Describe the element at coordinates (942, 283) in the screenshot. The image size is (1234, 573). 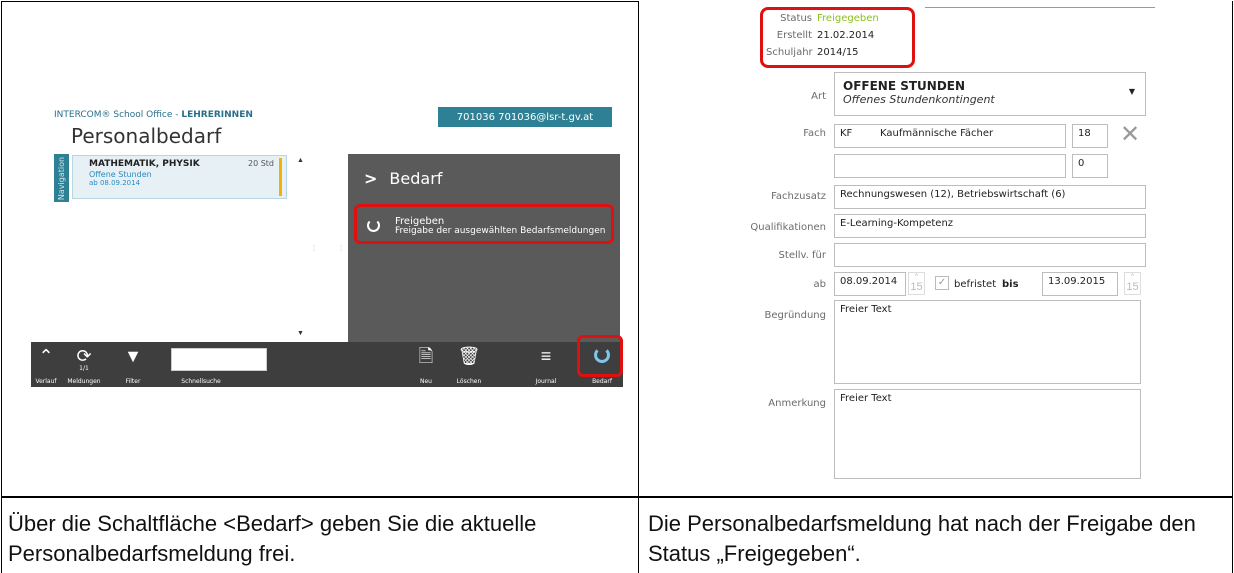
I see `befristet-checkbox: ✓` at that location.